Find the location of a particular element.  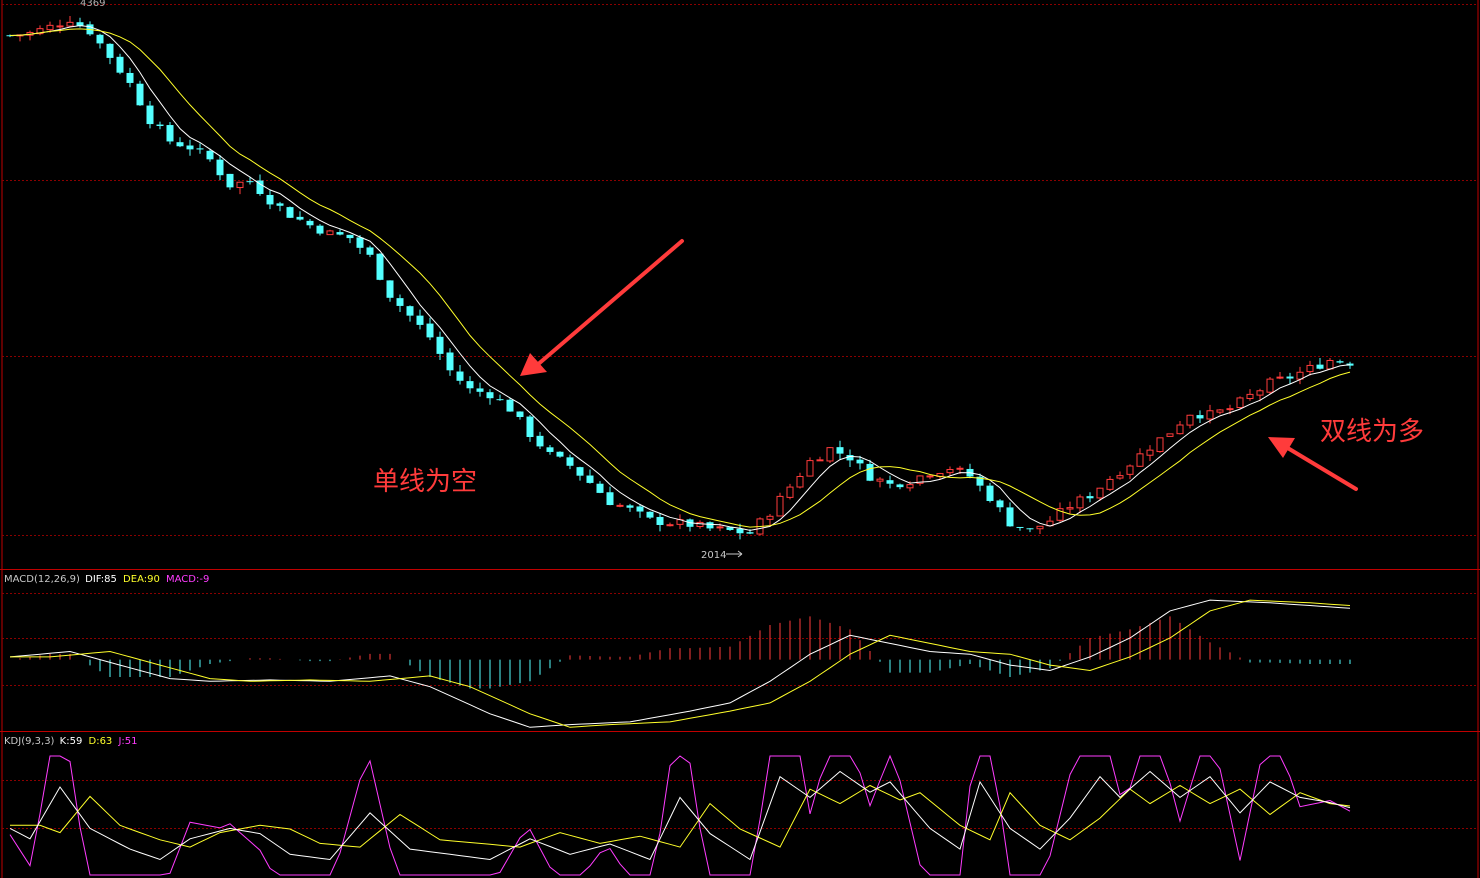

macd-name: MACD(12,26,9) is located at coordinates (42, 579).